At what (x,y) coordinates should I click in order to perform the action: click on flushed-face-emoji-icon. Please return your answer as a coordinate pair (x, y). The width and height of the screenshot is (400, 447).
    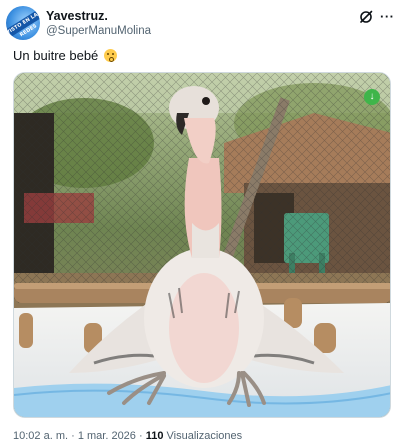
    Looking at the image, I should click on (110, 55).